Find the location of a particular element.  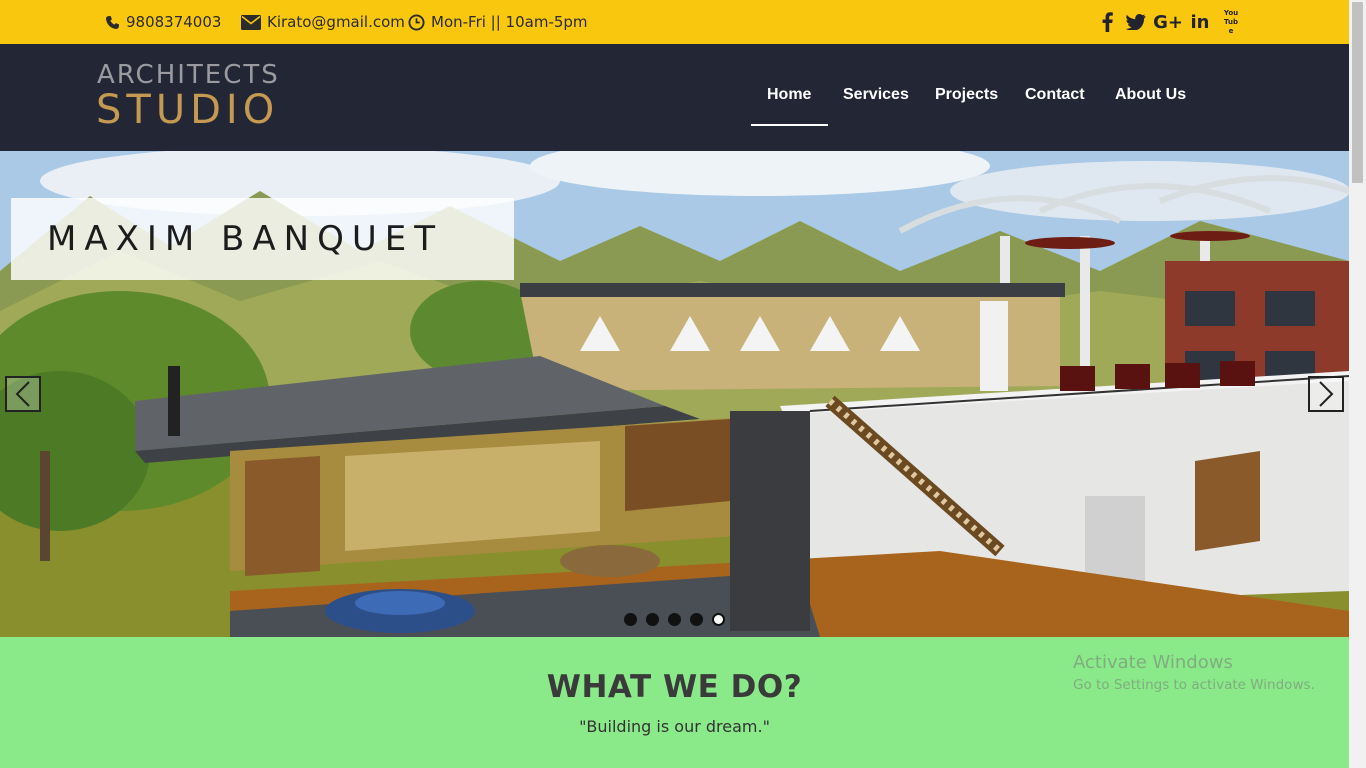

nav-services: Services is located at coordinates (876, 95).